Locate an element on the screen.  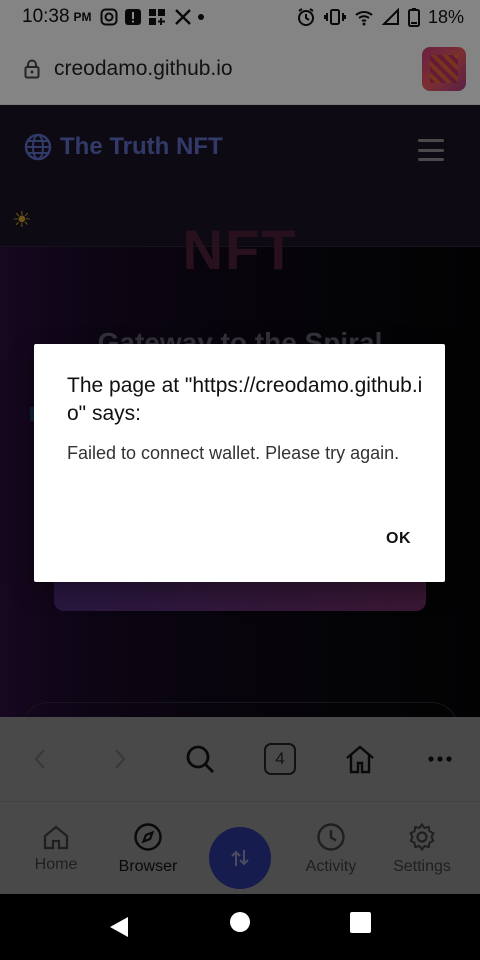
more-button is located at coordinates (440, 759).